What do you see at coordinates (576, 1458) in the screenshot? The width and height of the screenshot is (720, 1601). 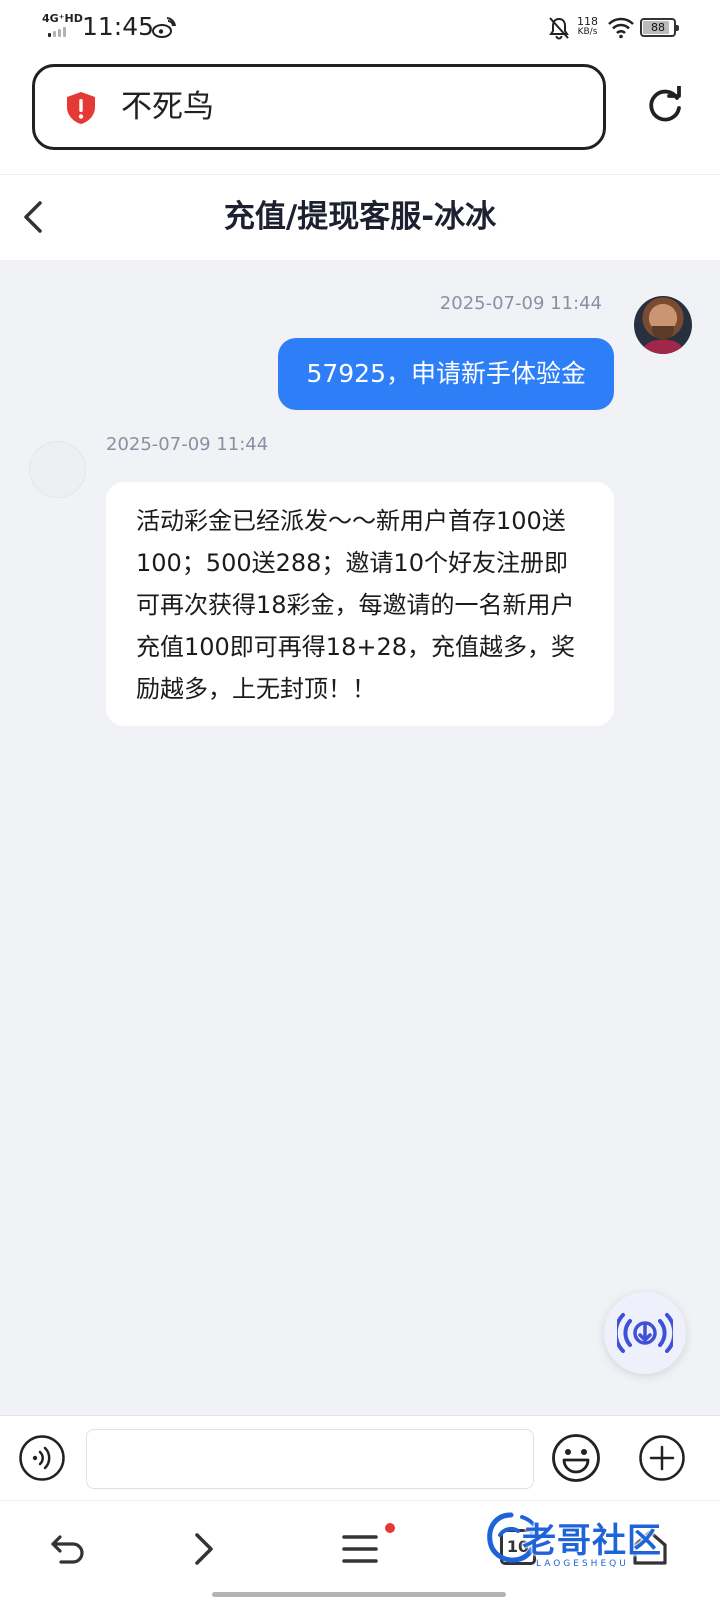 I see `emoji-icon` at bounding box center [576, 1458].